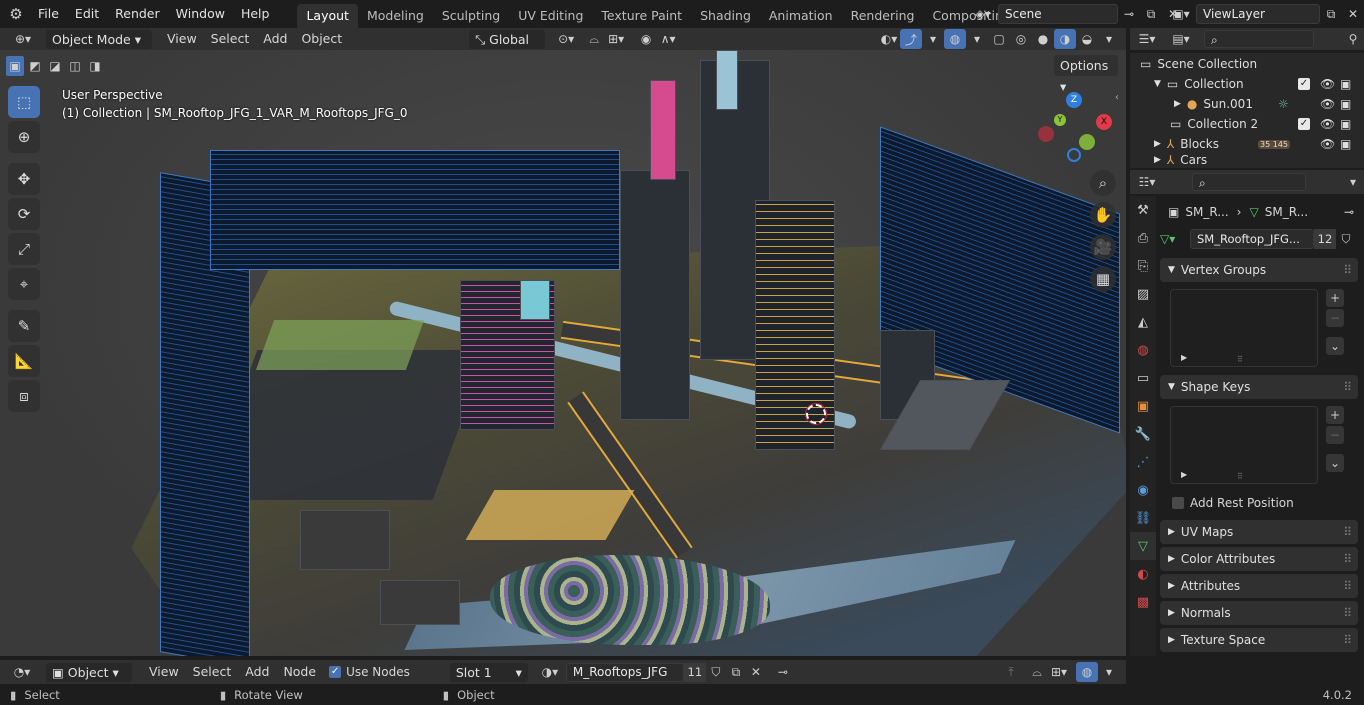 This screenshot has height=705, width=1364. I want to click on overlay-dropdown-icon: ▾, so click(977, 39).